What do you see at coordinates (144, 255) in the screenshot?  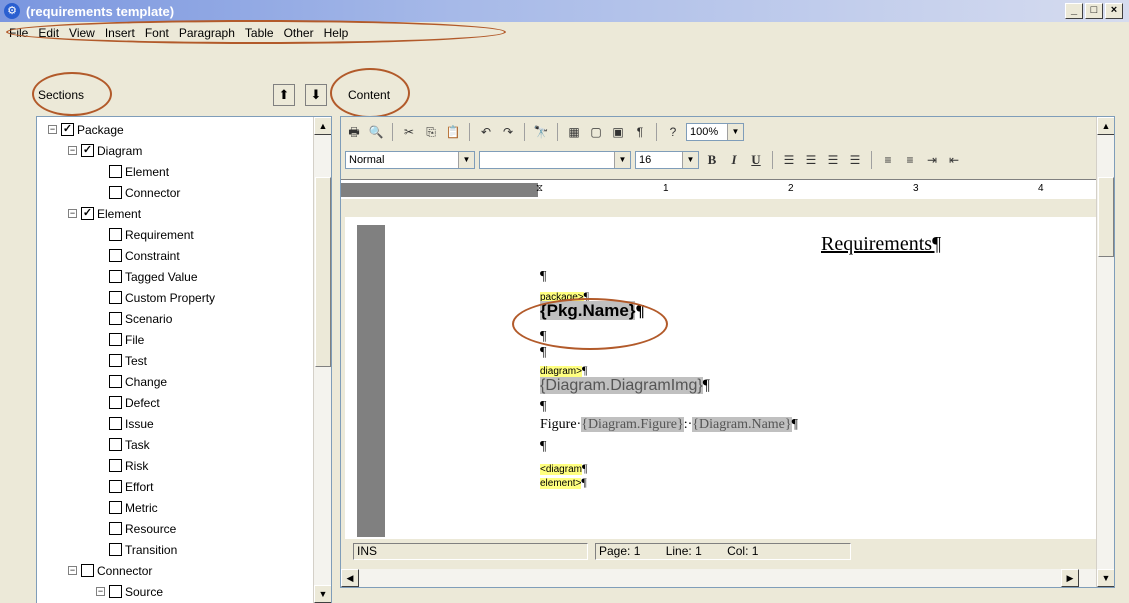 I see `tree-item: Constraint` at bounding box center [144, 255].